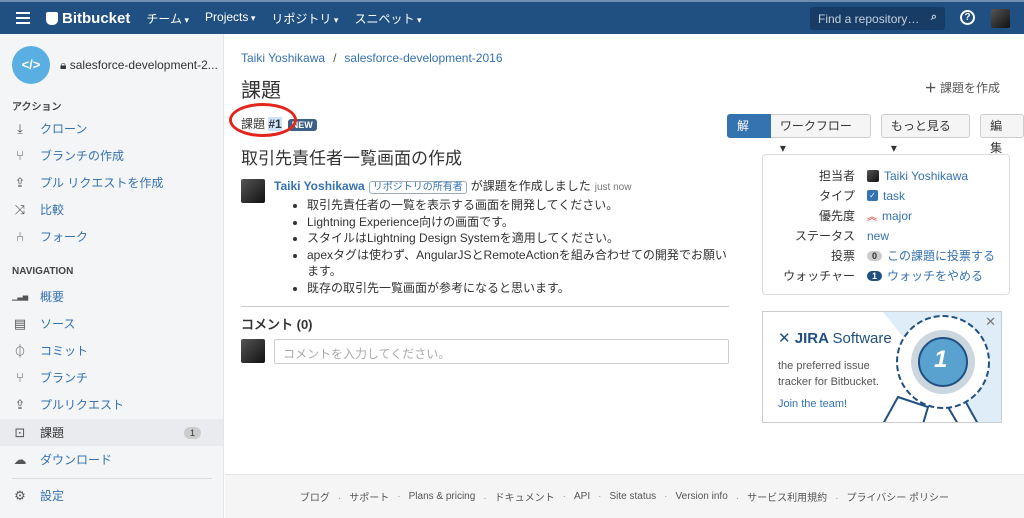 This screenshot has width=1024, height=518. Describe the element at coordinates (63, 65) in the screenshot. I see `lock-icon: 🔒︎` at that location.